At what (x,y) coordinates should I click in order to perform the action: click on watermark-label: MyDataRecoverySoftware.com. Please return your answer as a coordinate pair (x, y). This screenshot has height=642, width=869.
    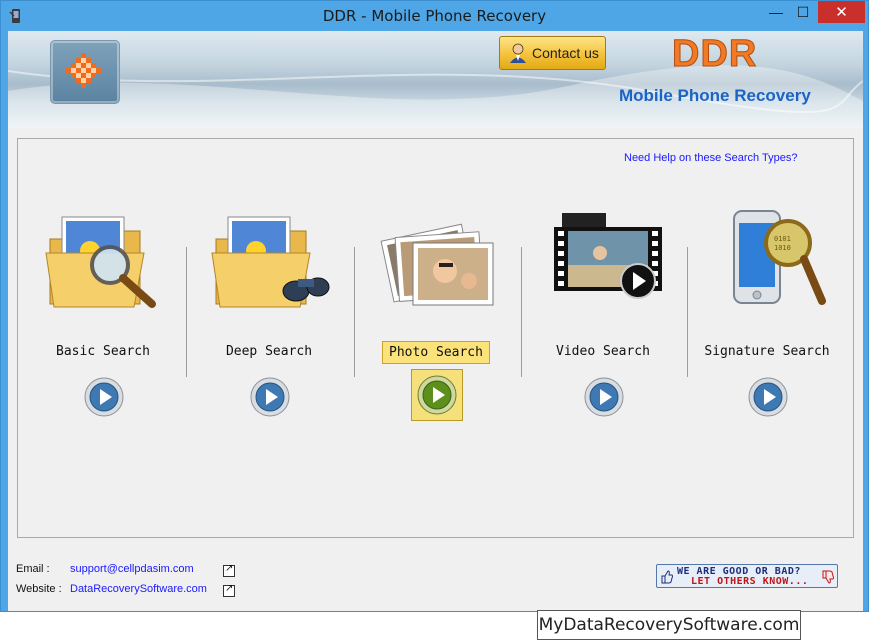
    Looking at the image, I should click on (669, 625).